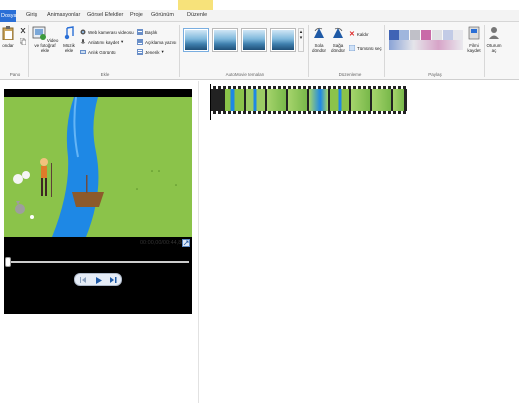  Describe the element at coordinates (309, 112) in the screenshot. I see `film-sprocket-bottom` at that location.